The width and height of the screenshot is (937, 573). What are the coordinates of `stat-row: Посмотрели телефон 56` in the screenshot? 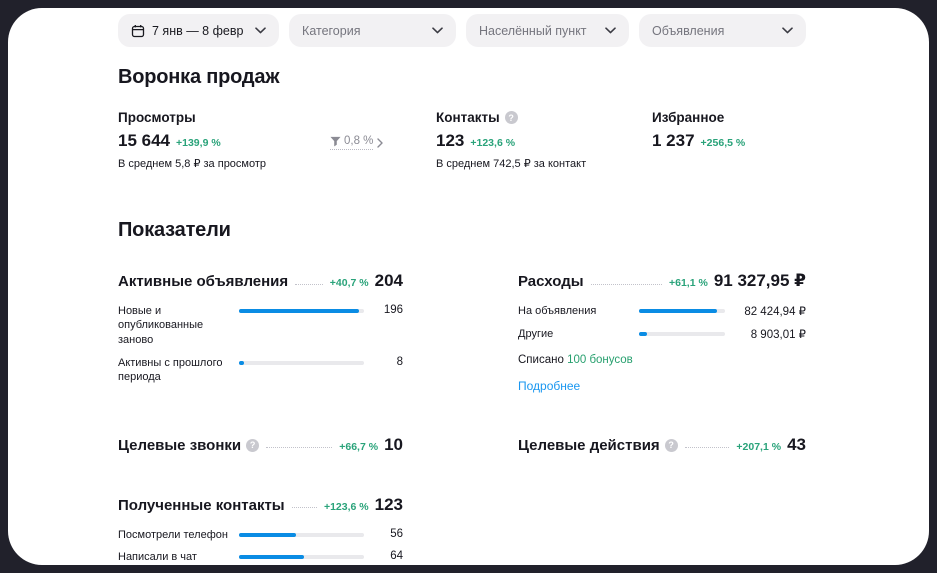 It's located at (260, 535).